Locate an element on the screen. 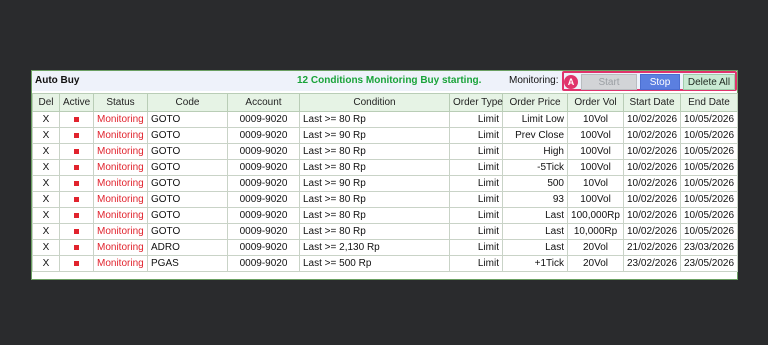 The width and height of the screenshot is (768, 345). end-date-cell: 23/03/2026 is located at coordinates (709, 247).